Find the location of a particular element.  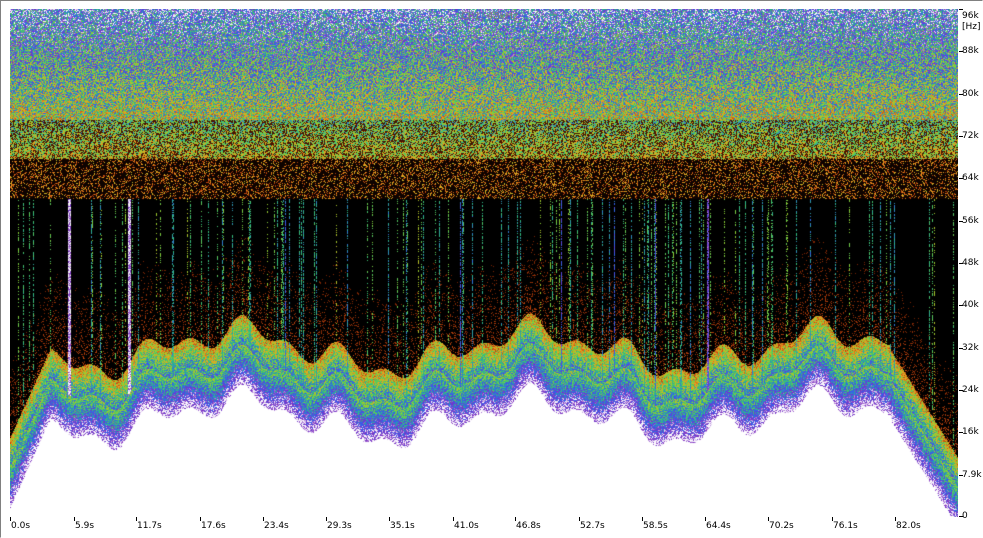

time-tick-label: 46.8s is located at coordinates (528, 526).